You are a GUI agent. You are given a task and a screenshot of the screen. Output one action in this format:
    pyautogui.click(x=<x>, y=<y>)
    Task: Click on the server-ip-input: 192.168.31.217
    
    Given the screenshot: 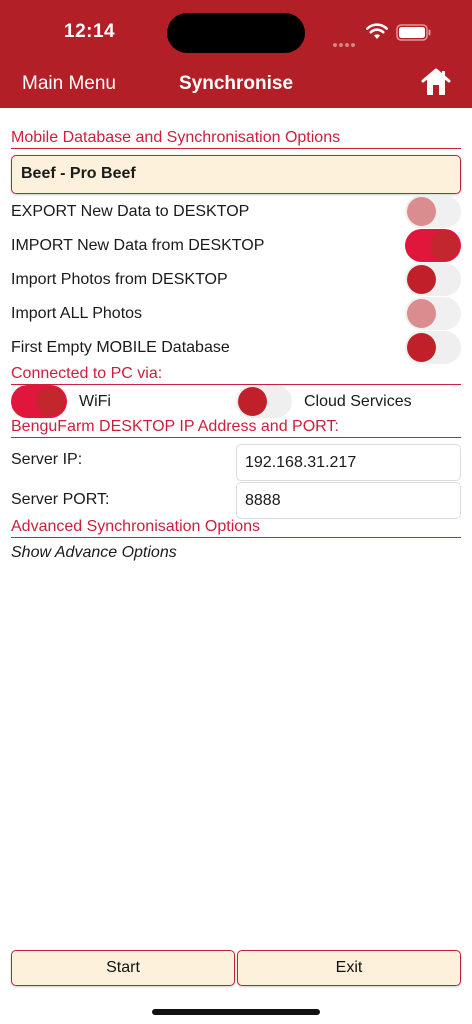 What is the action you would take?
    pyautogui.click(x=348, y=462)
    